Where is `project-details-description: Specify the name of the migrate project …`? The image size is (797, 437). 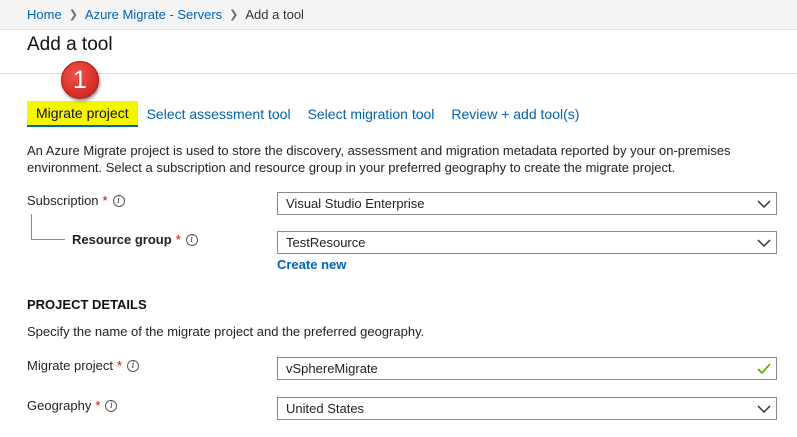 project-details-description: Specify the name of the migrate project … is located at coordinates (226, 331).